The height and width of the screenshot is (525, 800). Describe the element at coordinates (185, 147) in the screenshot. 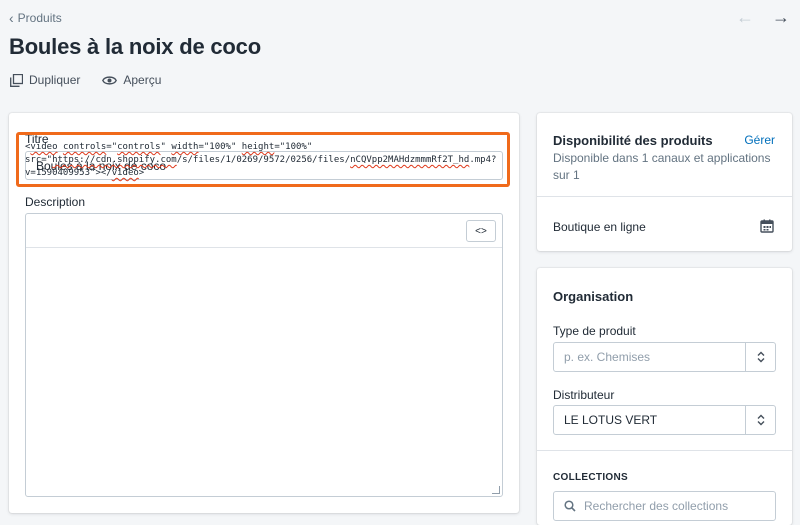

I see `spellcheck-word: width` at that location.